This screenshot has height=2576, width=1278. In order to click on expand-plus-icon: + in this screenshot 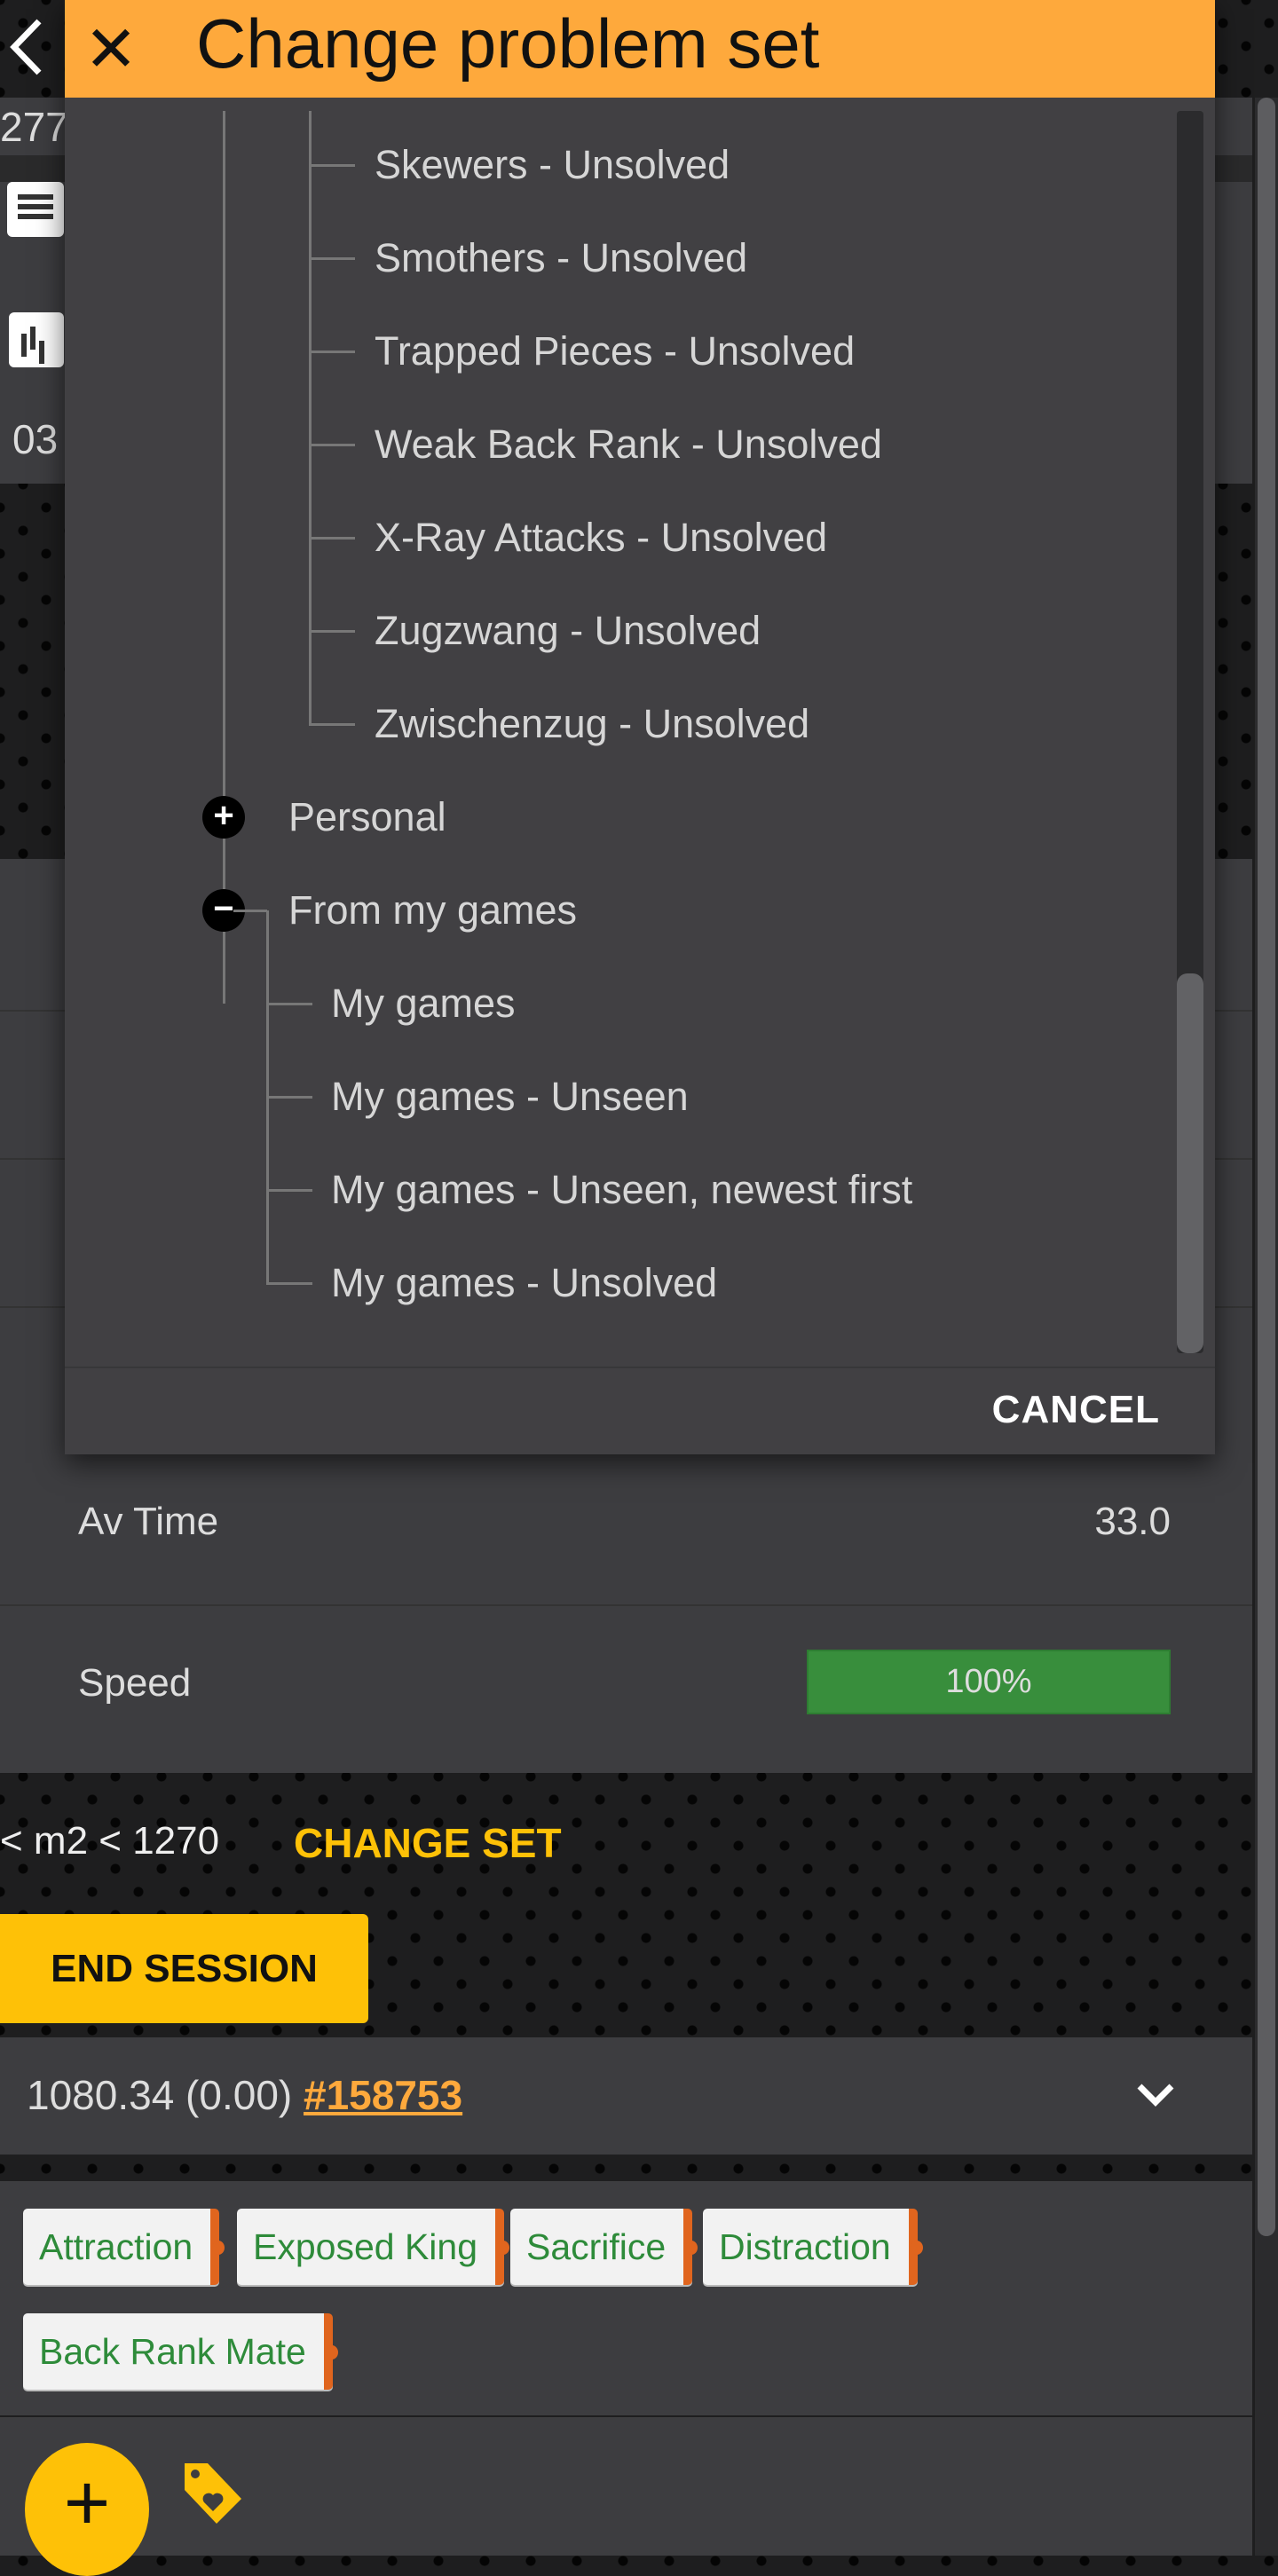, I will do `click(223, 817)`.